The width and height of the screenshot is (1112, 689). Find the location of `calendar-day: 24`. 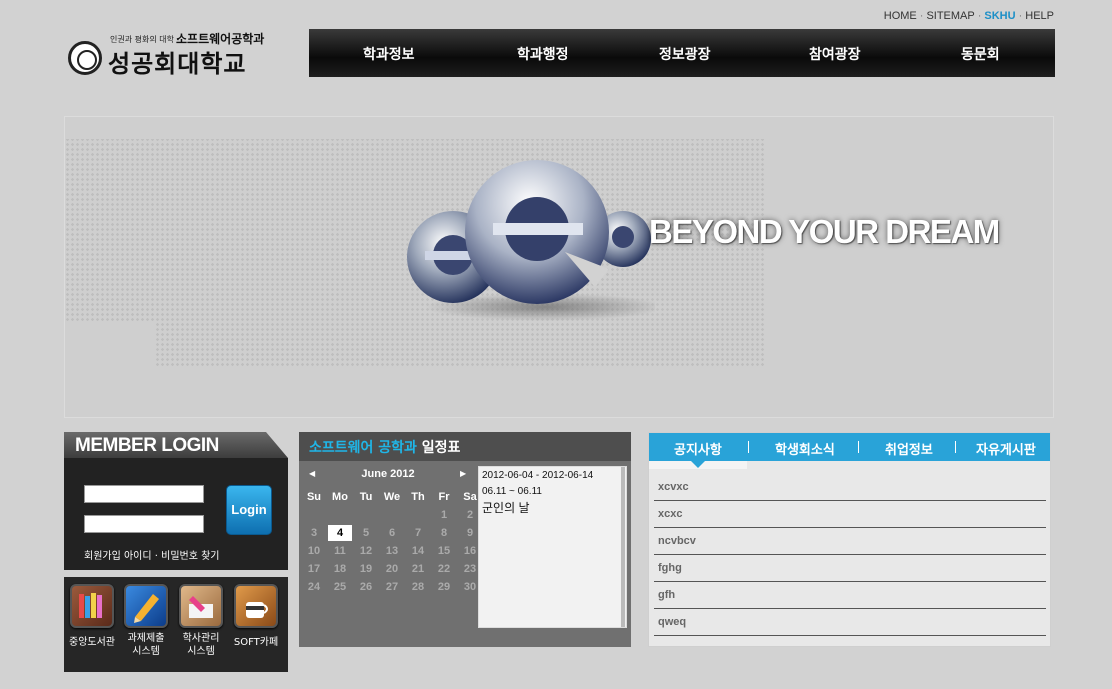

calendar-day: 24 is located at coordinates (314, 587).